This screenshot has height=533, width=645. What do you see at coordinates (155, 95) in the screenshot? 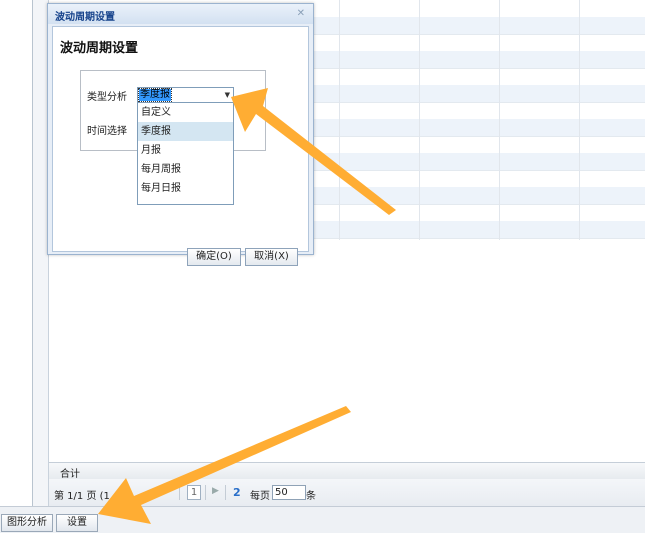
I see `select-value: 季度报` at bounding box center [155, 95].